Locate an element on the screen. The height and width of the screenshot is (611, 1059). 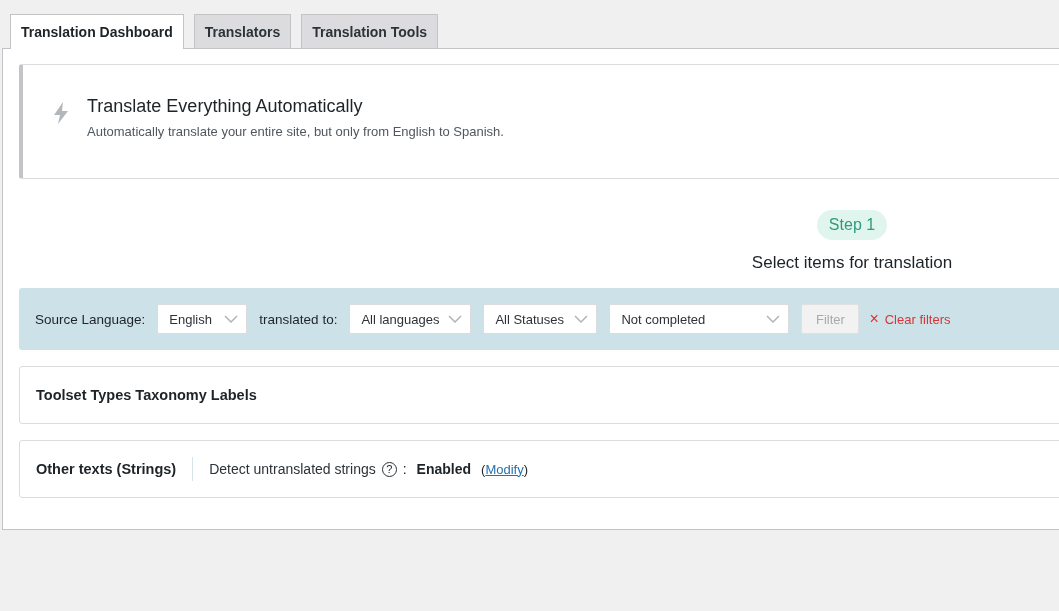
modify-link: Modify is located at coordinates (504, 469).